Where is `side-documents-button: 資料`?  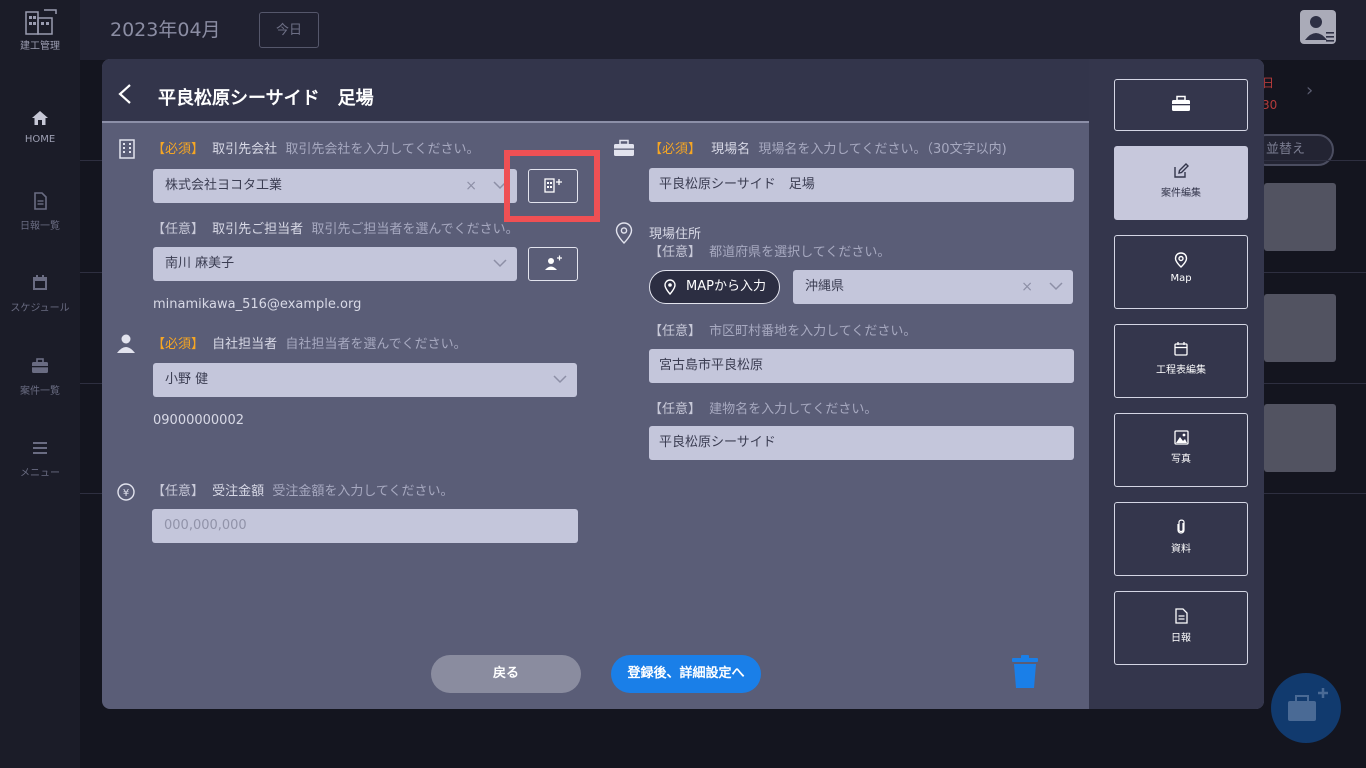
side-documents-button: 資料 is located at coordinates (1181, 539).